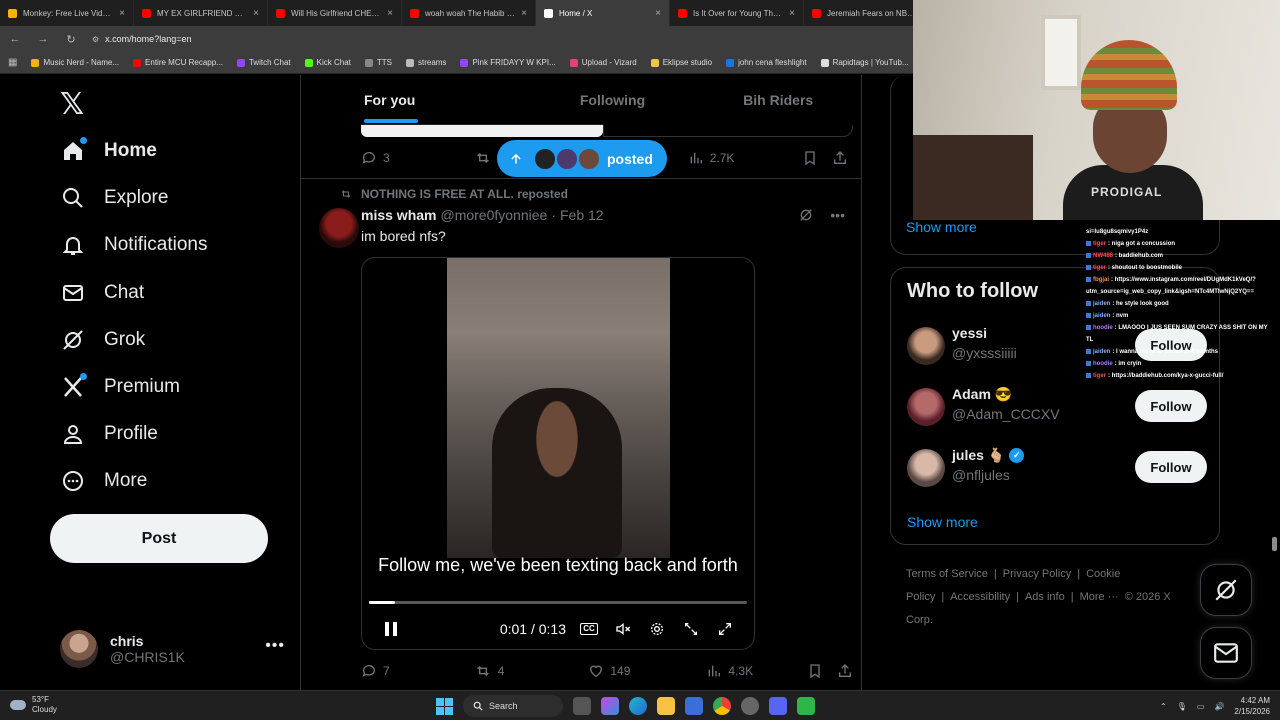 The image size is (1280, 720). Describe the element at coordinates (737, 13) in the screenshot. I see `browser-tab: Is It Over for Young Thug a ×` at that location.